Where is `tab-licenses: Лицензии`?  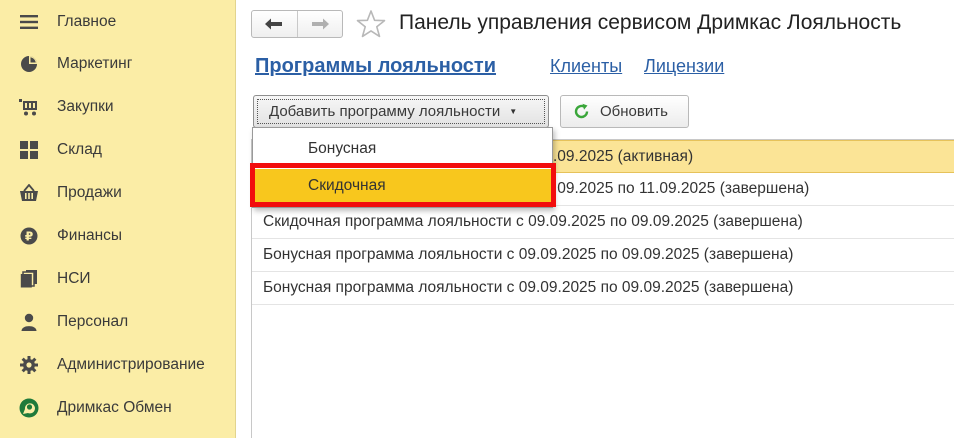 tab-licenses: Лицензии is located at coordinates (684, 66).